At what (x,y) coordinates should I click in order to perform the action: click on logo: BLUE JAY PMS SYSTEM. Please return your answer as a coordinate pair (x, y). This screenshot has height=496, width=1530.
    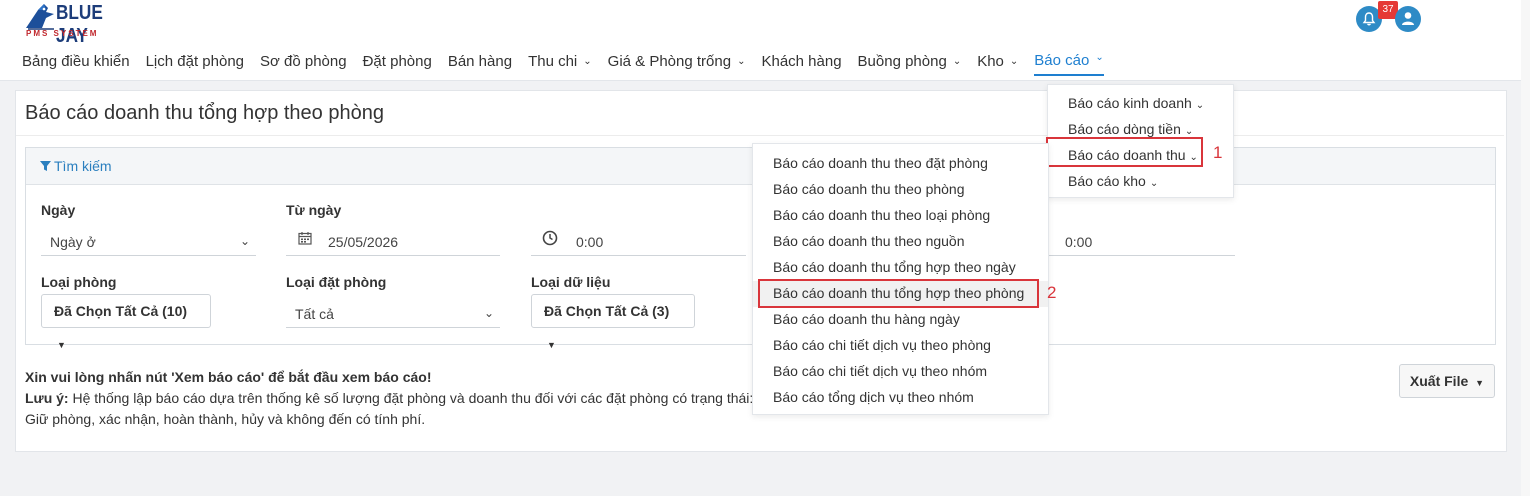
    Looking at the image, I should click on (79, 24).